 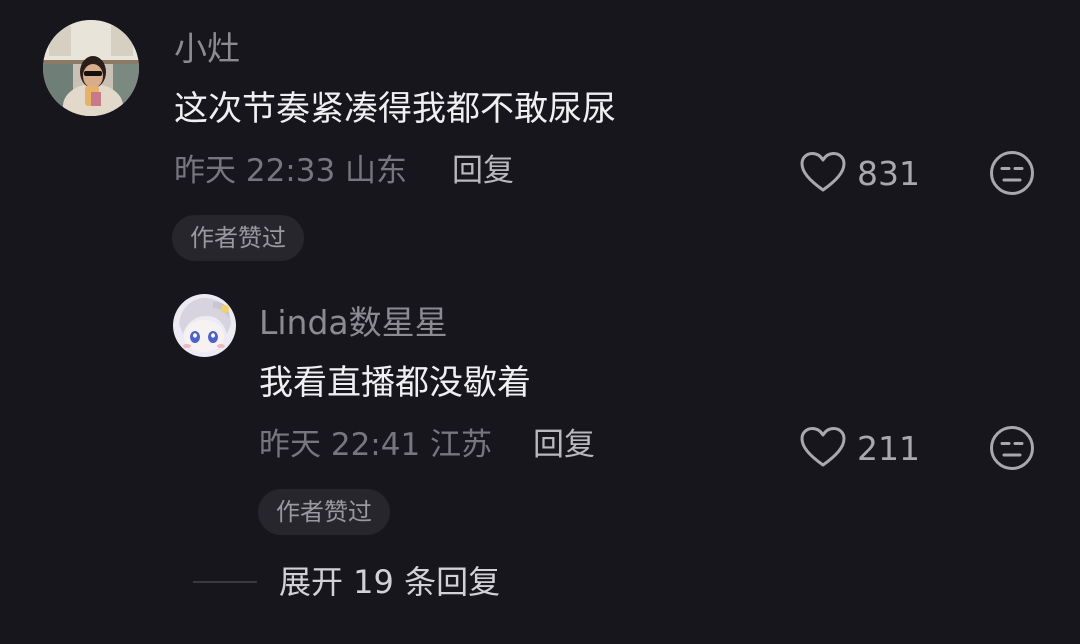 What do you see at coordinates (888, 448) in the screenshot?
I see `like-count: 211` at bounding box center [888, 448].